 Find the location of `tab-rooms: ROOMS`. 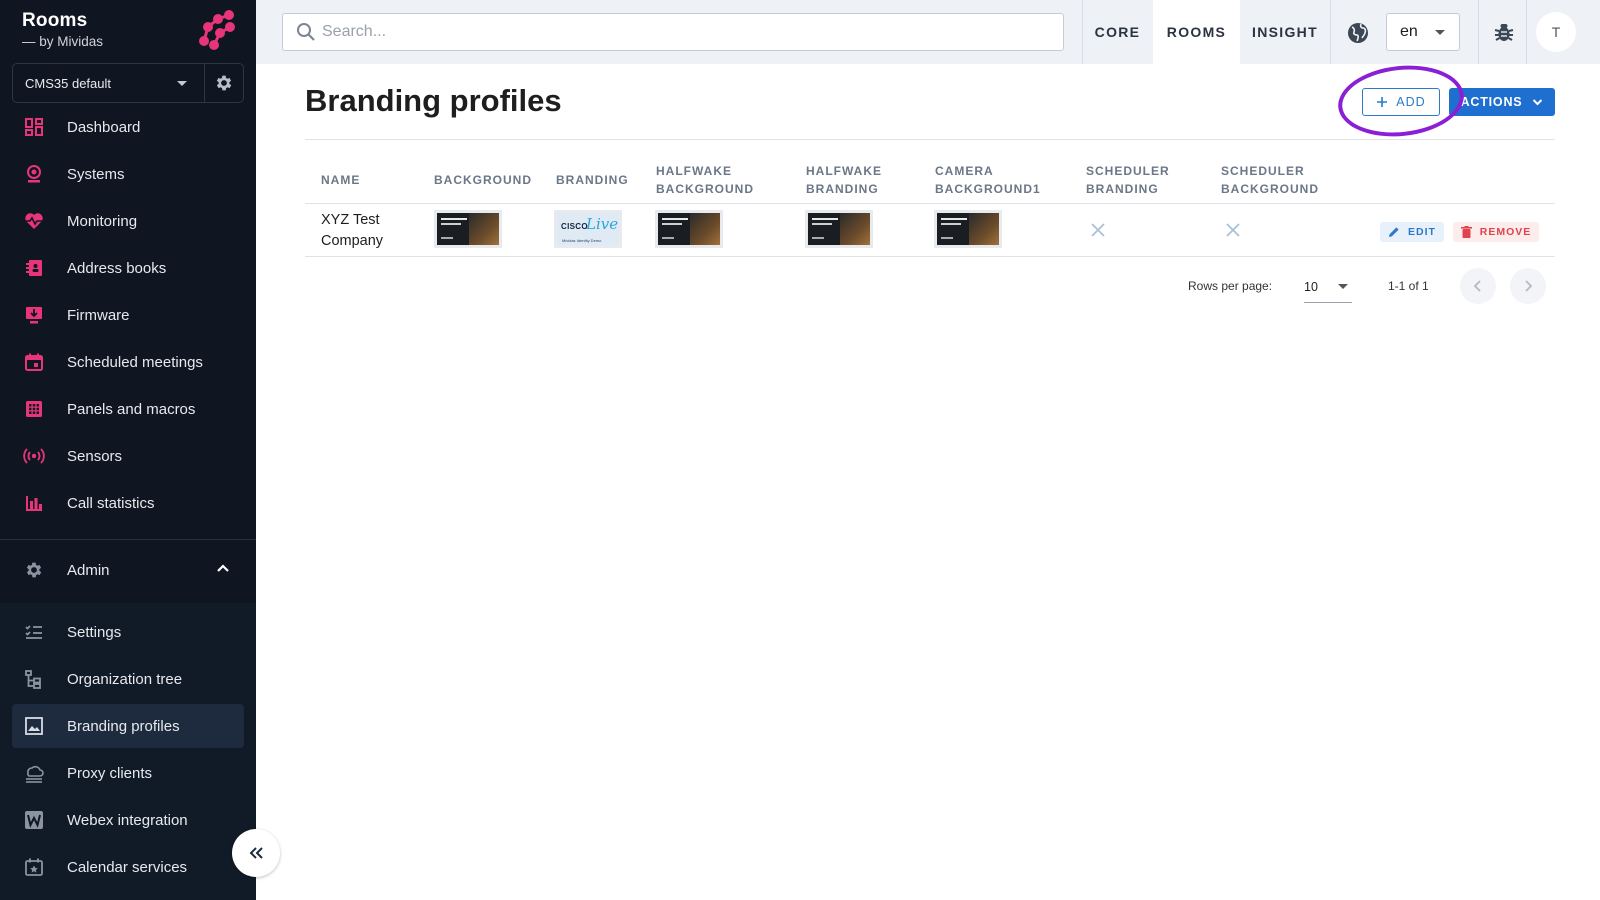

tab-rooms: ROOMS is located at coordinates (1196, 32).